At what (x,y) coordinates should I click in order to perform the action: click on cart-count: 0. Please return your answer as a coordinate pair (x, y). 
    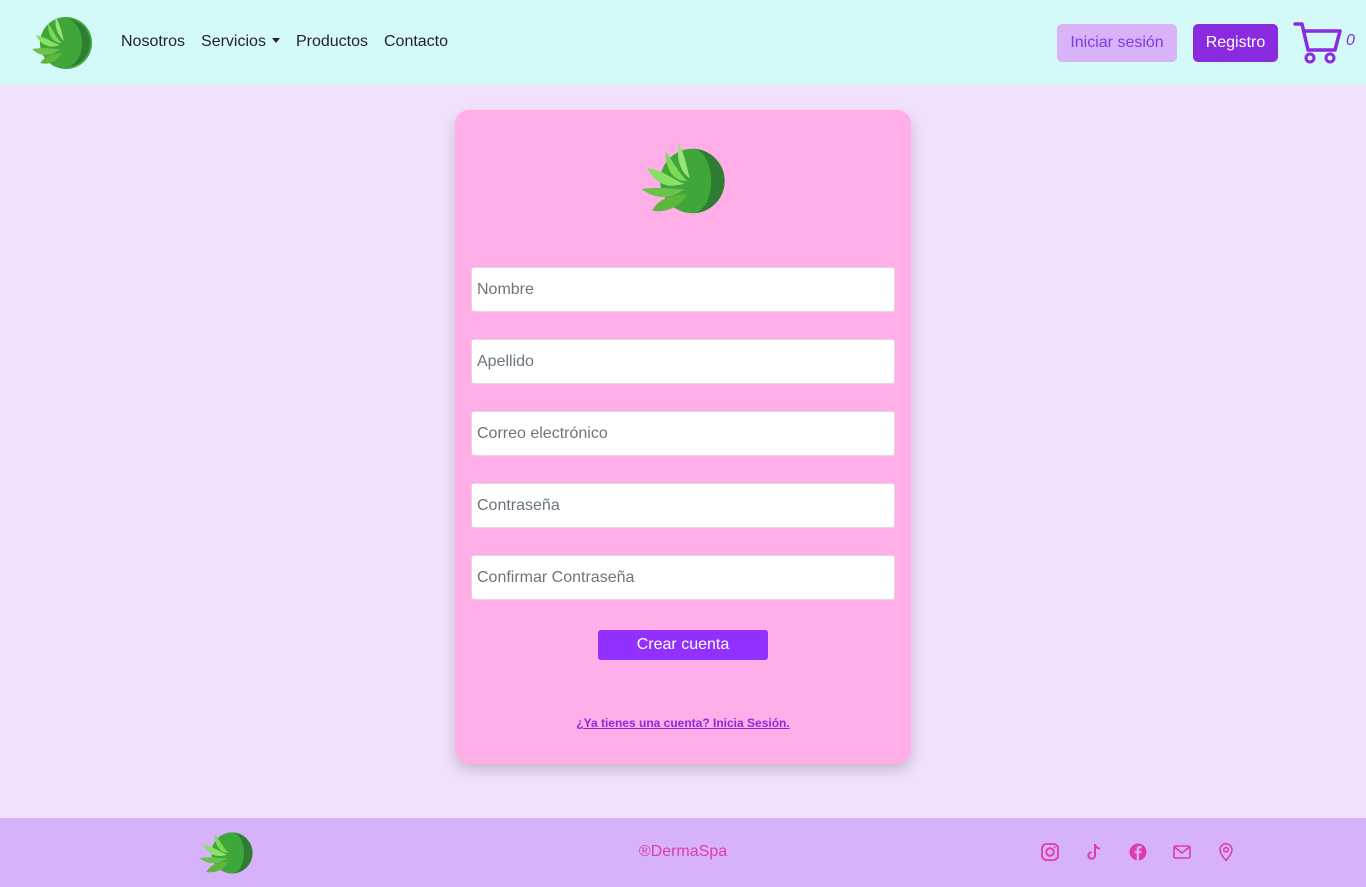
    Looking at the image, I should click on (1350, 40).